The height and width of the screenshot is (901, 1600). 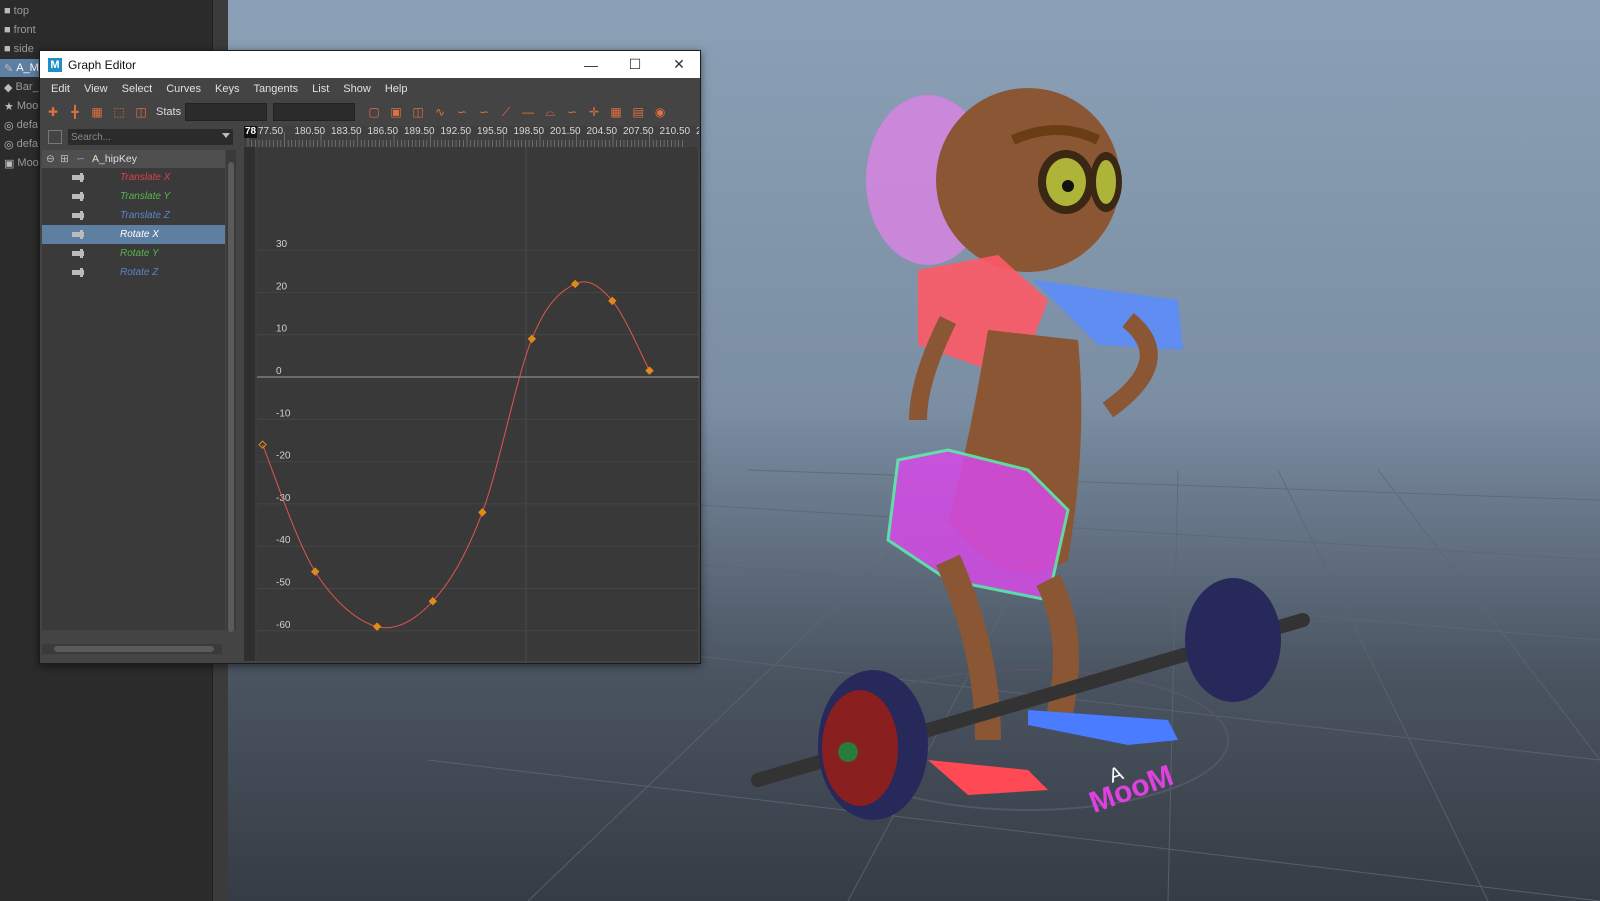 What do you see at coordinates (139, 272) in the screenshot?
I see `curve-label: Rotate Z` at bounding box center [139, 272].